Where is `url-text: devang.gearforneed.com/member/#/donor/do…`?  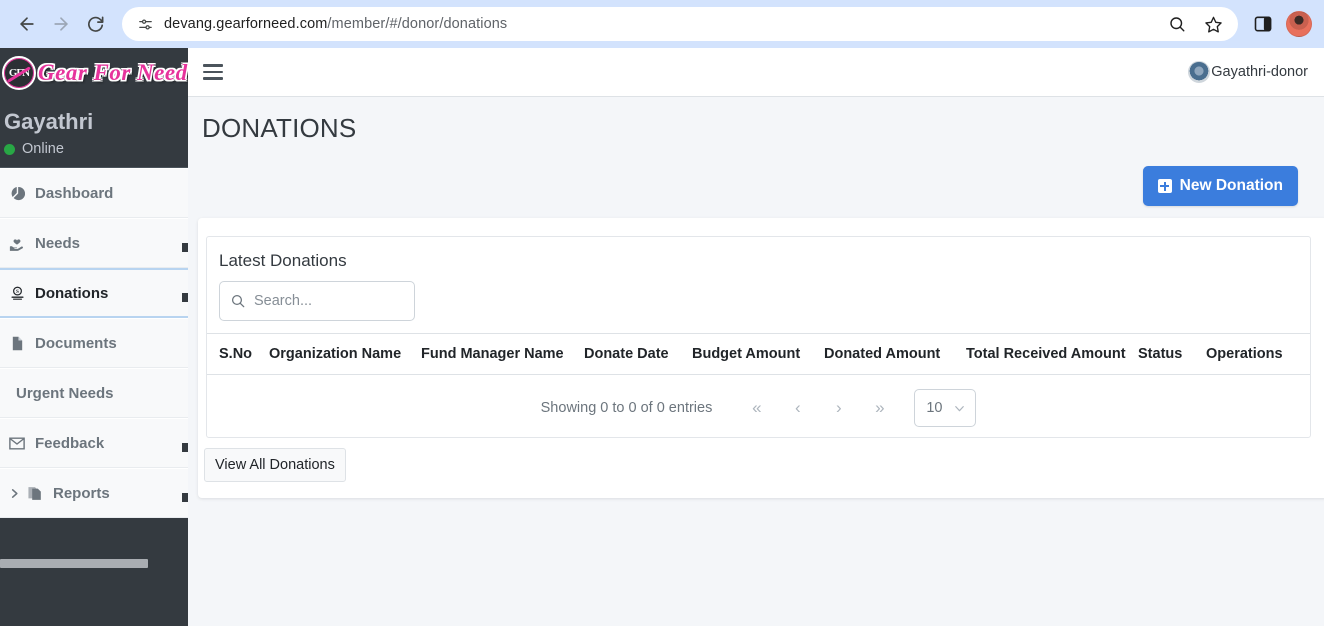
url-text: devang.gearforneed.com/member/#/donor/do… is located at coordinates (336, 24).